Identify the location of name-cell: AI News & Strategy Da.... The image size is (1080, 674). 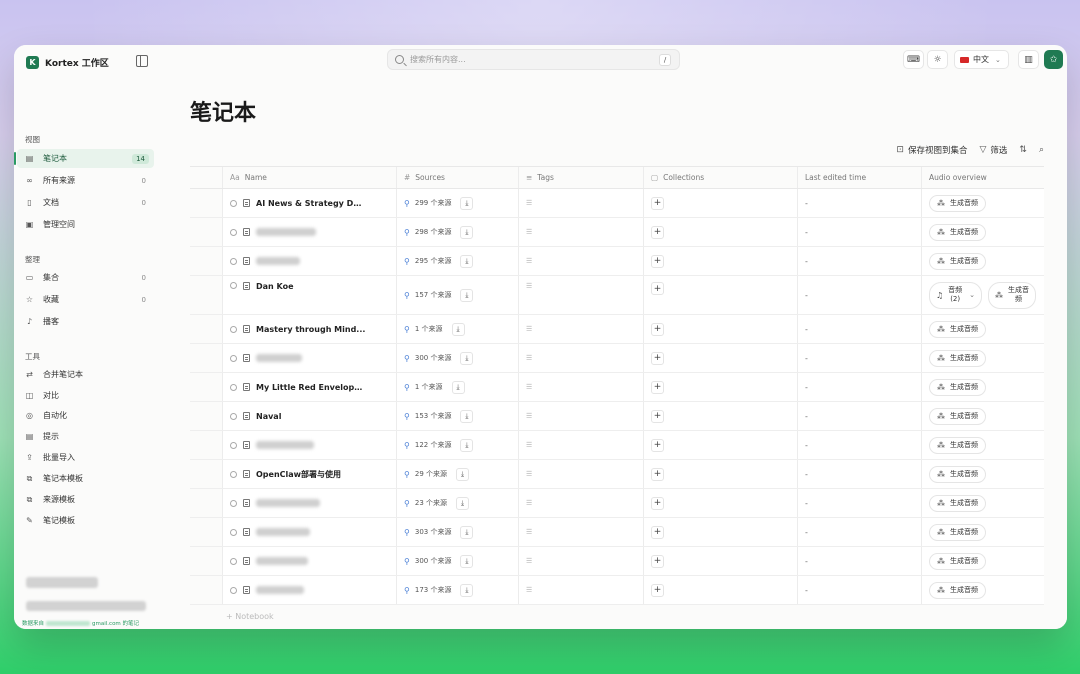
(310, 203).